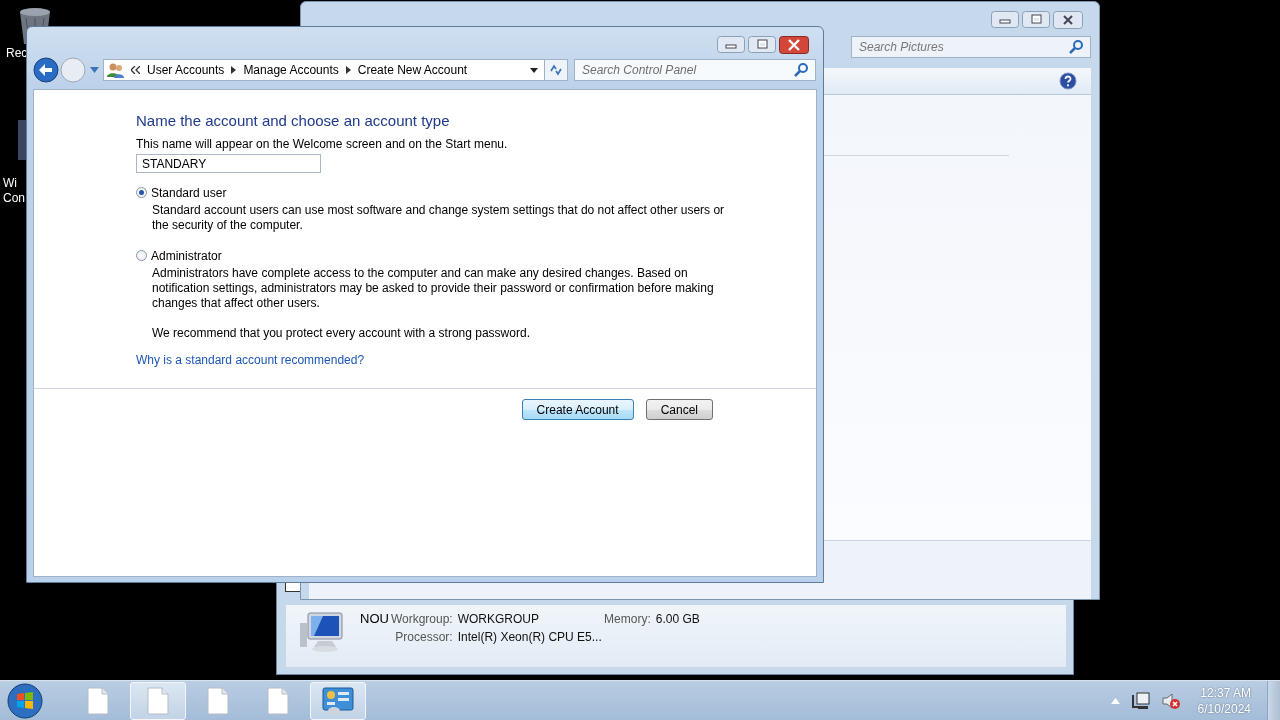 The height and width of the screenshot is (720, 1280). What do you see at coordinates (423, 637) in the screenshot?
I see `field-label: Processor:` at bounding box center [423, 637].